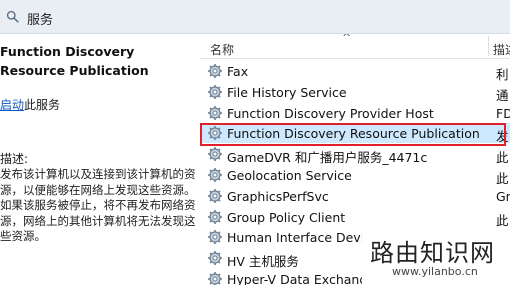 This screenshot has width=510, height=285. Describe the element at coordinates (355, 92) in the screenshot. I see `service-row: File History Service 通` at that location.